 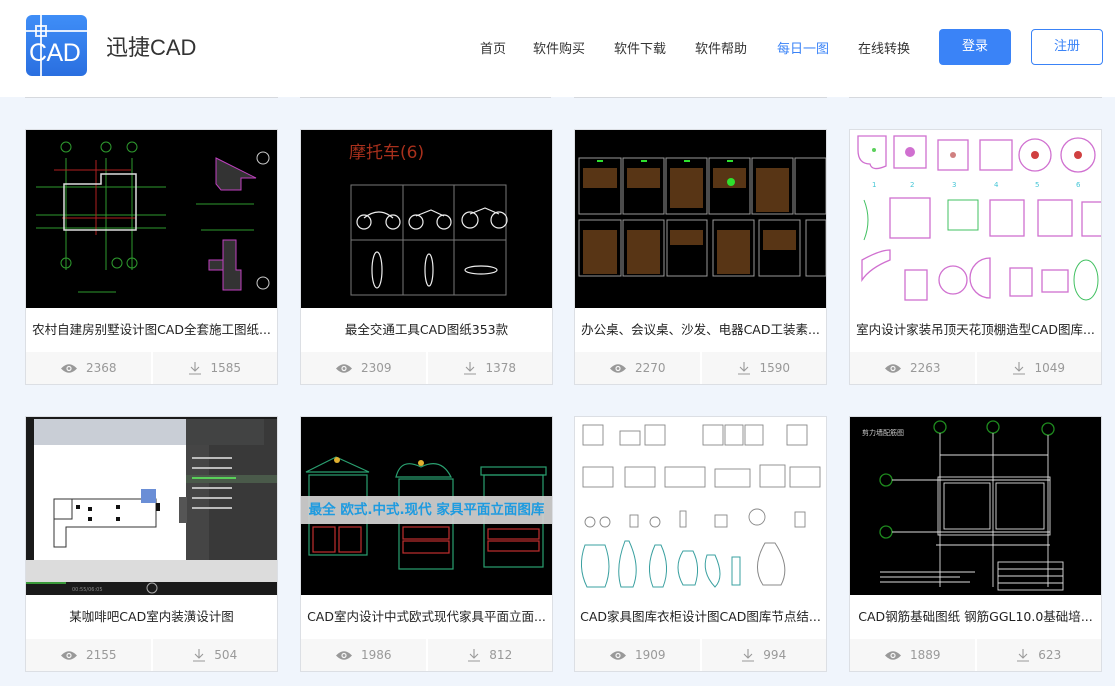 I want to click on card-stats: 2368 1585, so click(x=151, y=368).